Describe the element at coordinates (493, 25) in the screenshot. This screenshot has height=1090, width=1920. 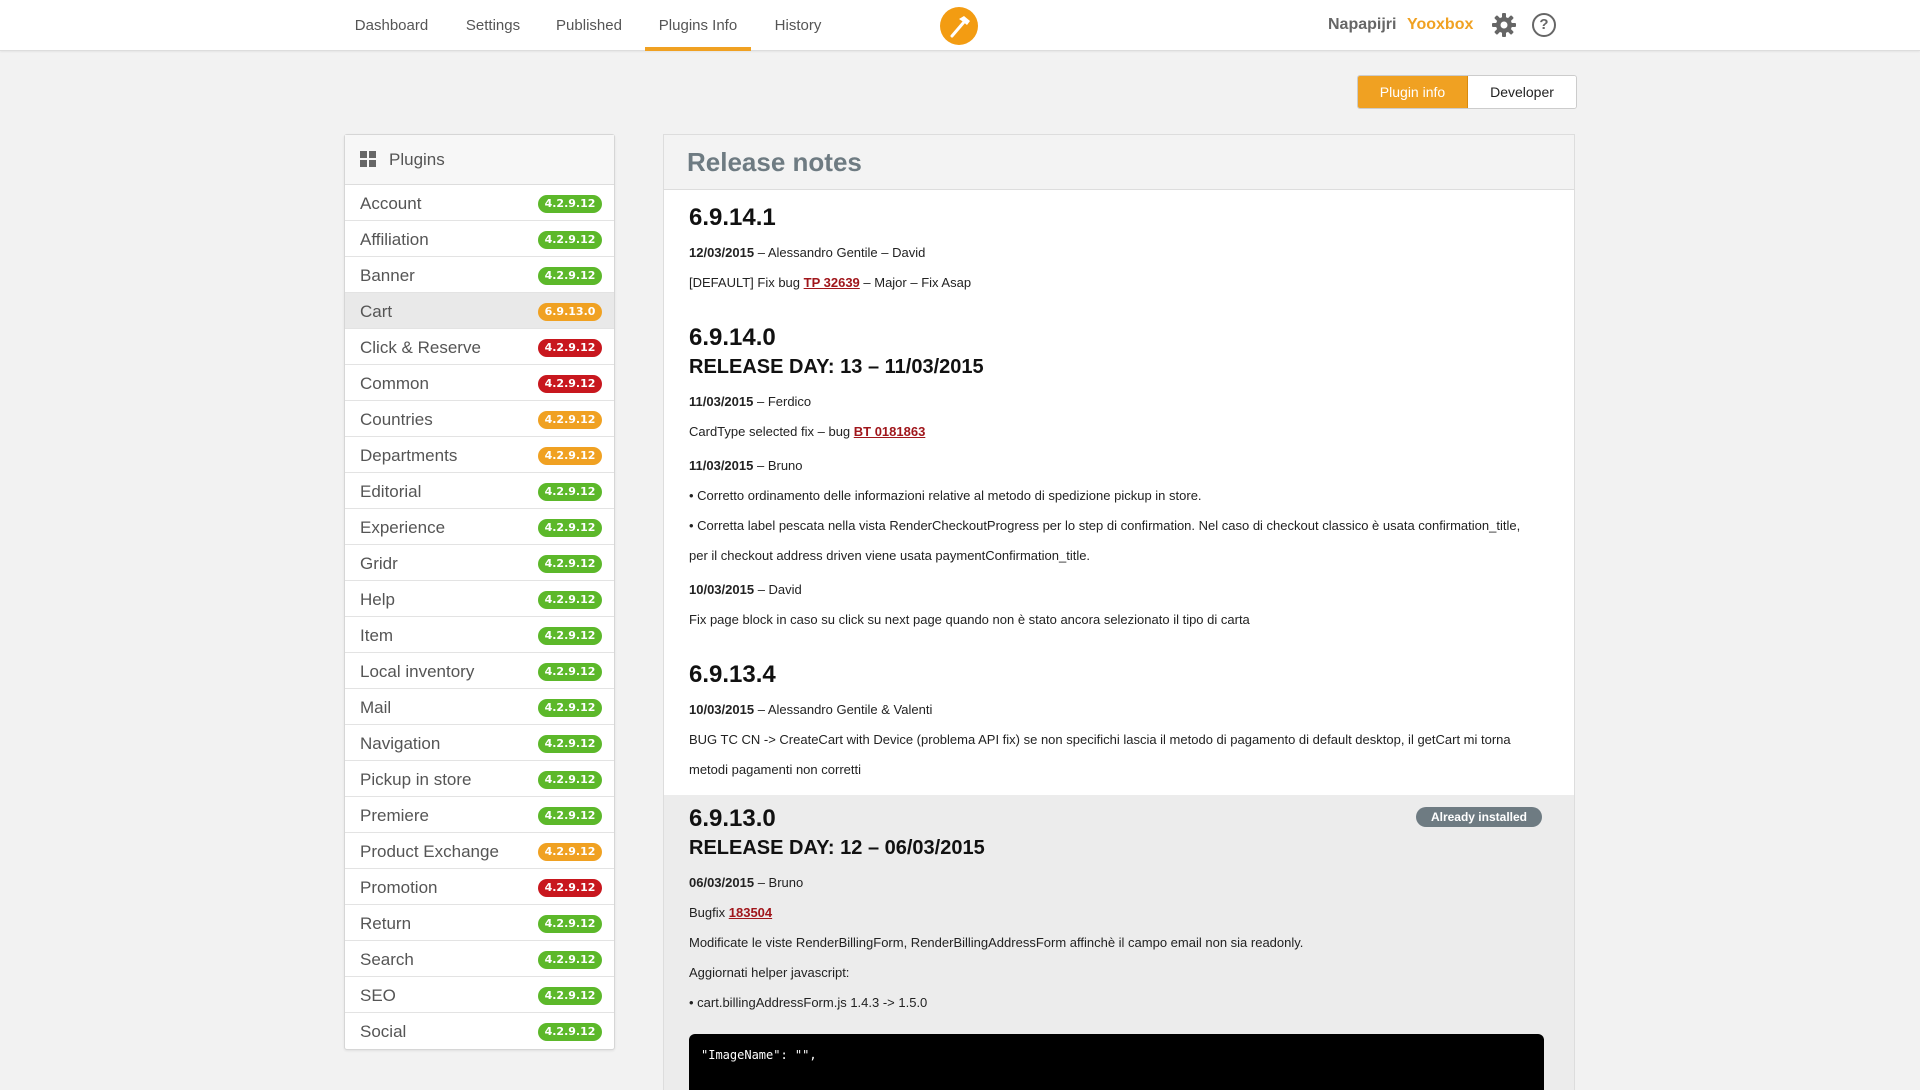
I see `tab-settings: Settings` at that location.